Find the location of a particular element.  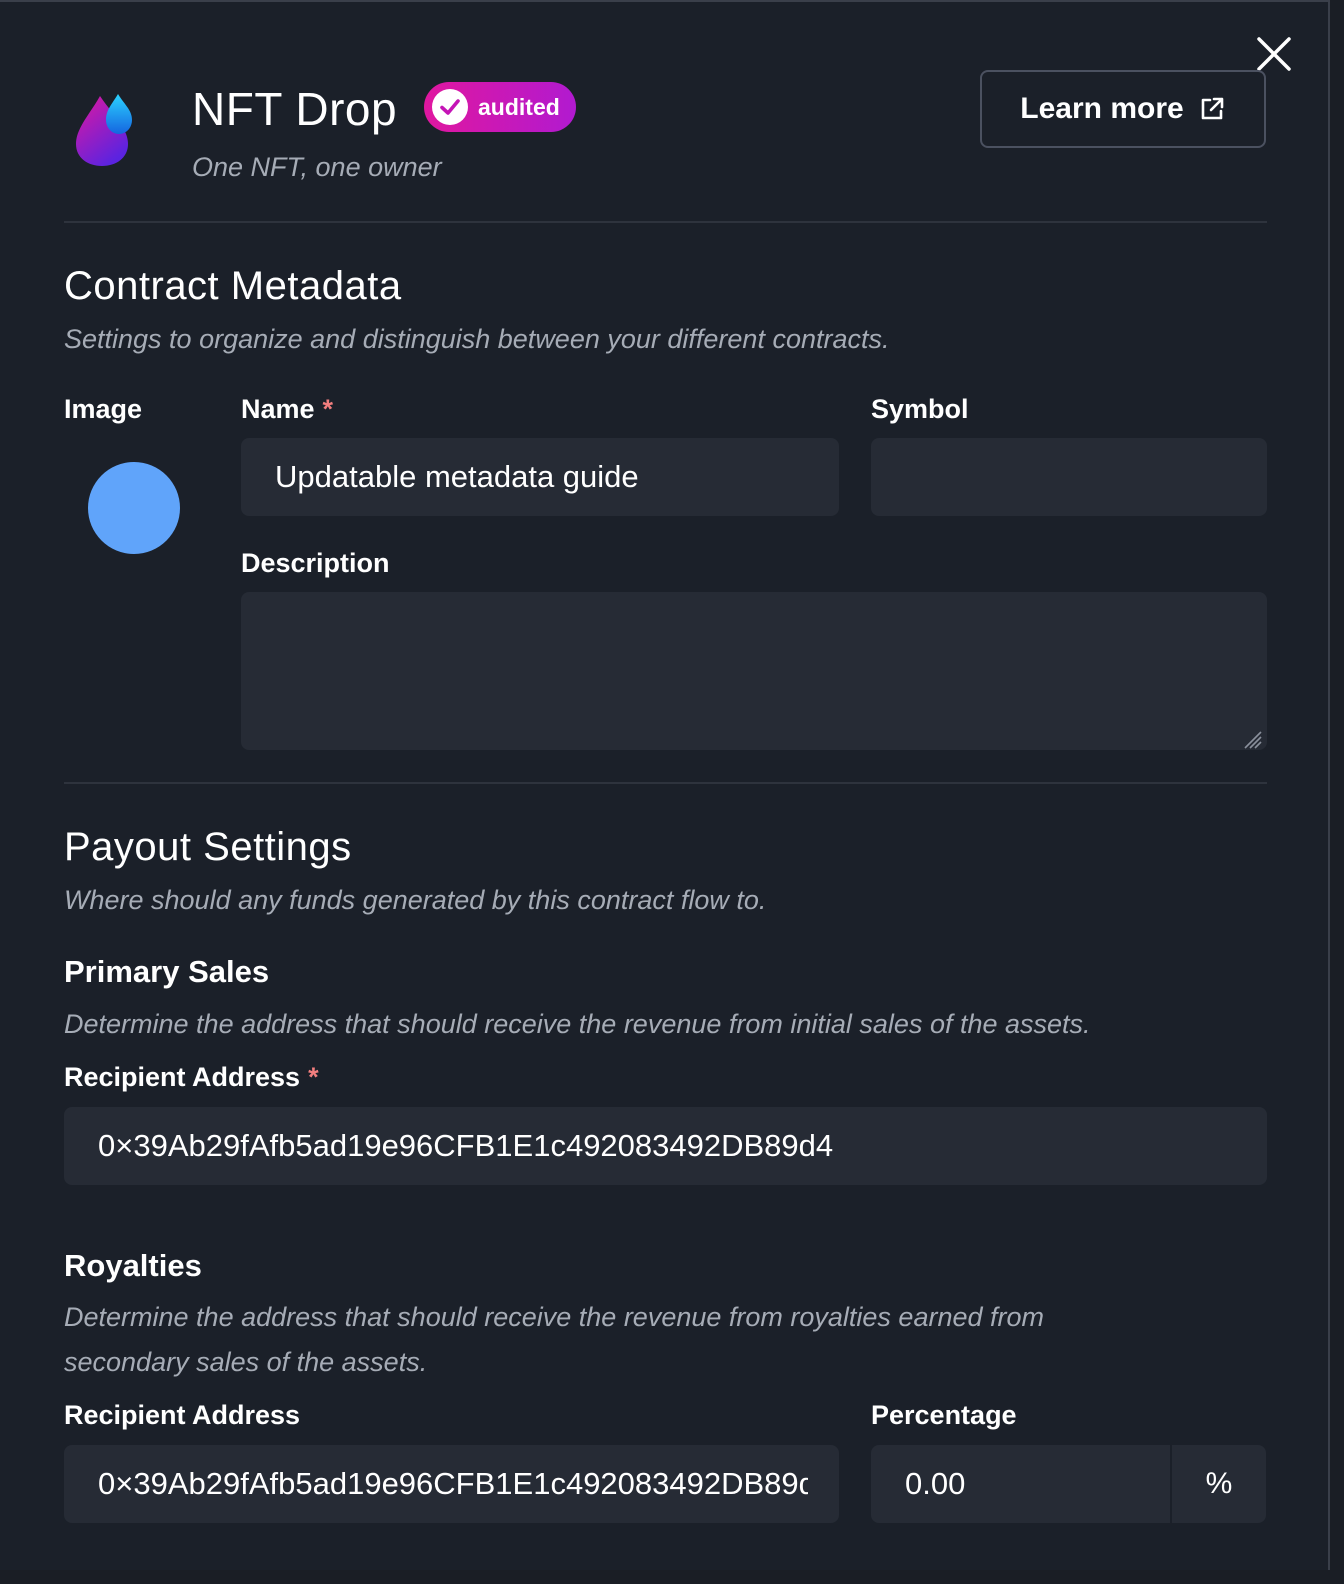

royalty-recipient-label: Recipient Address is located at coordinates (182, 1415).